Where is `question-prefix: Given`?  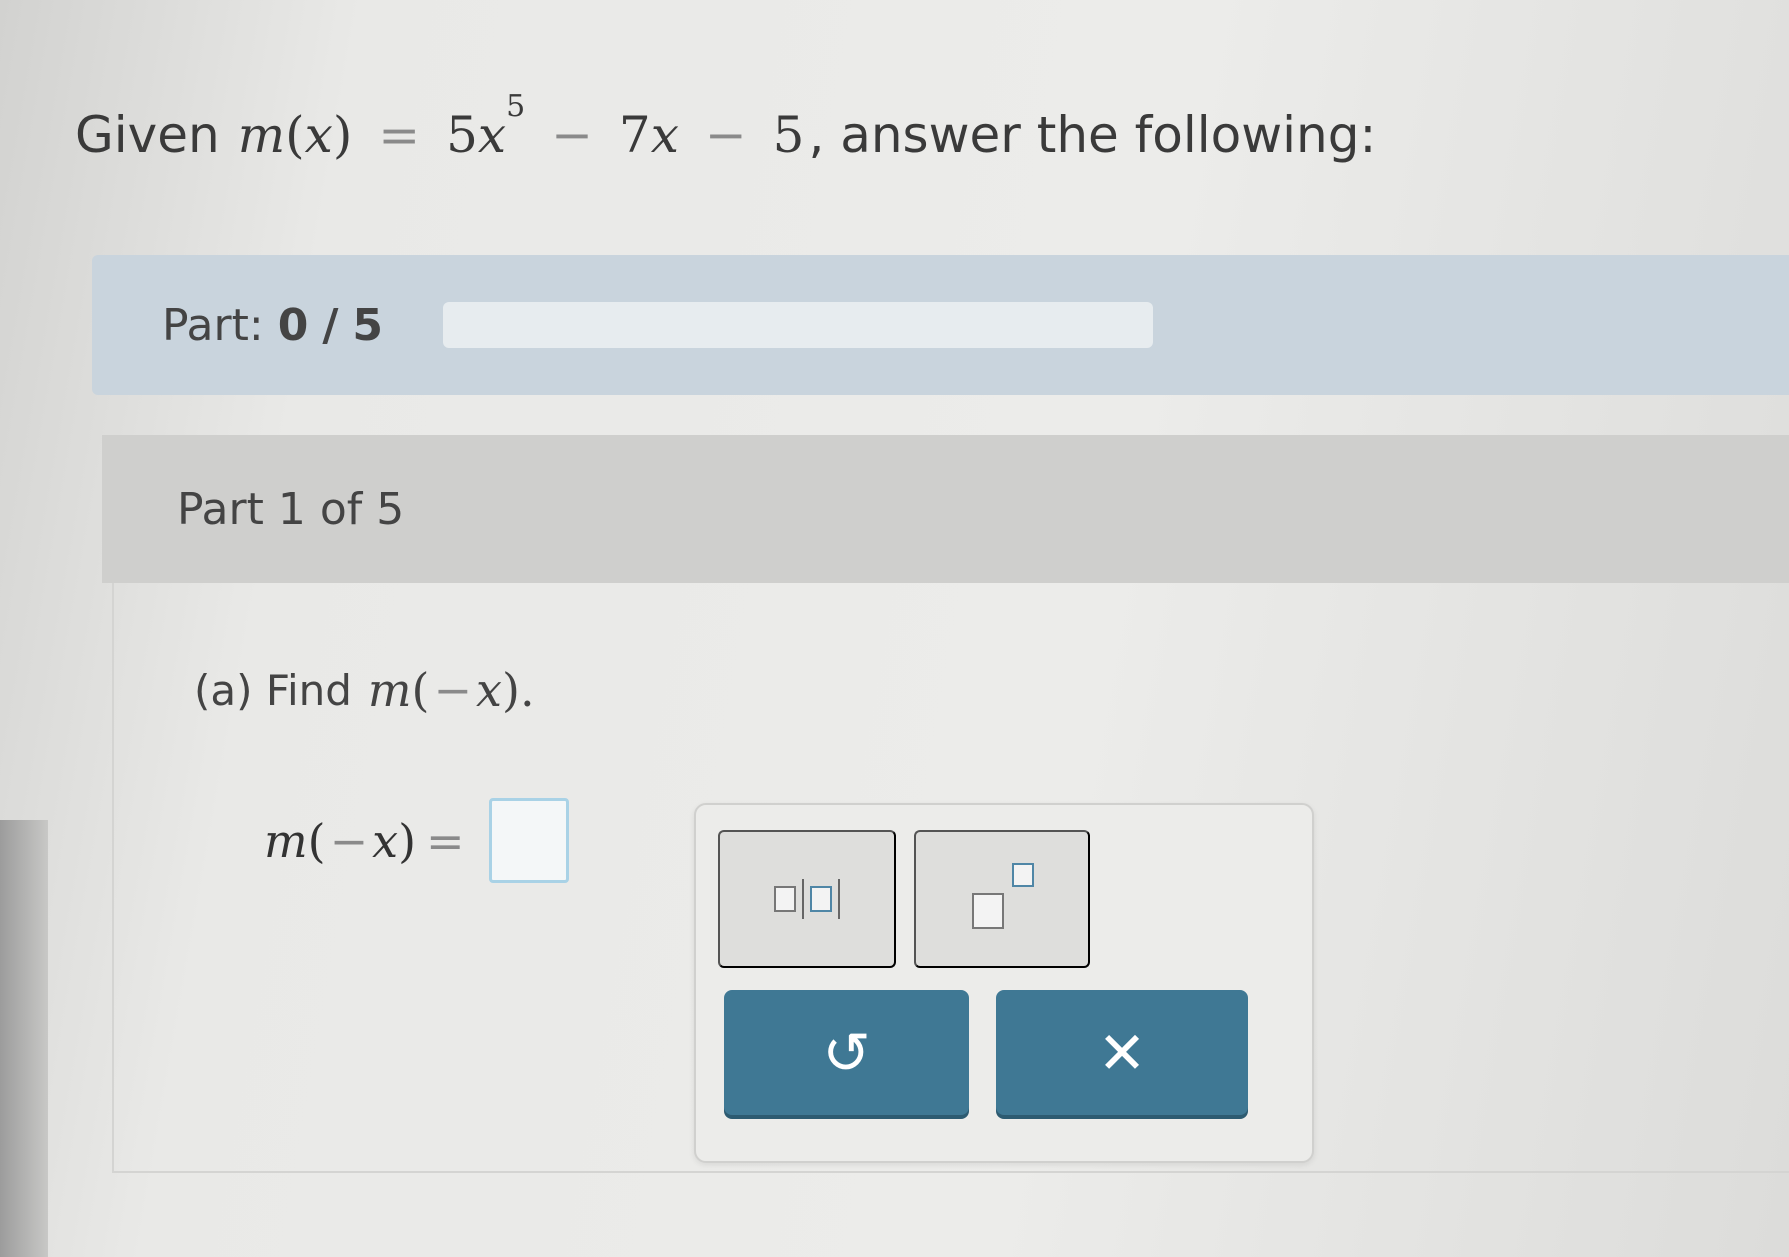
question-prefix: Given is located at coordinates (147, 135).